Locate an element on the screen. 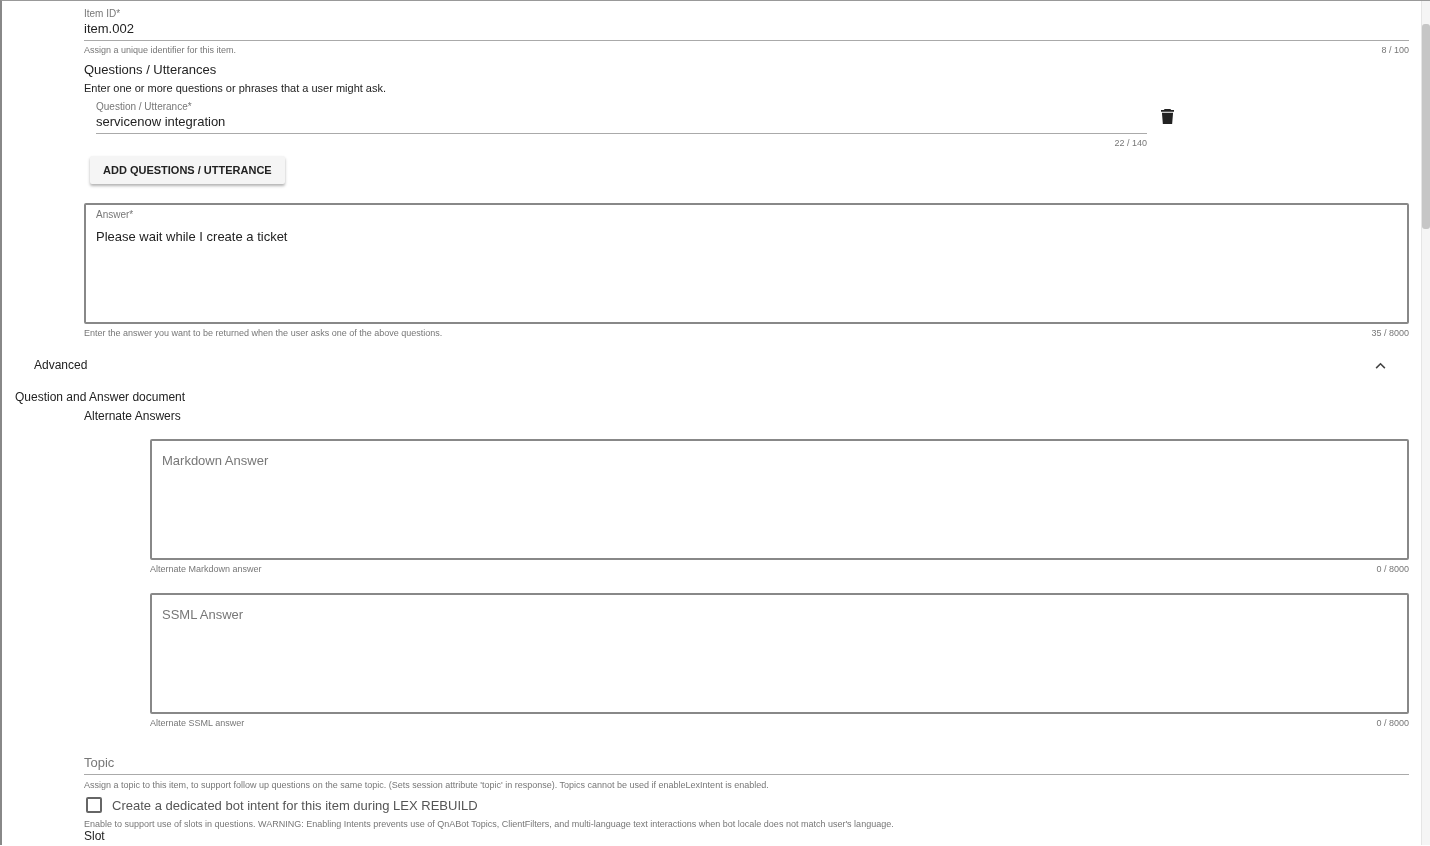  character-counter: 35 / 8000 is located at coordinates (1390, 333).